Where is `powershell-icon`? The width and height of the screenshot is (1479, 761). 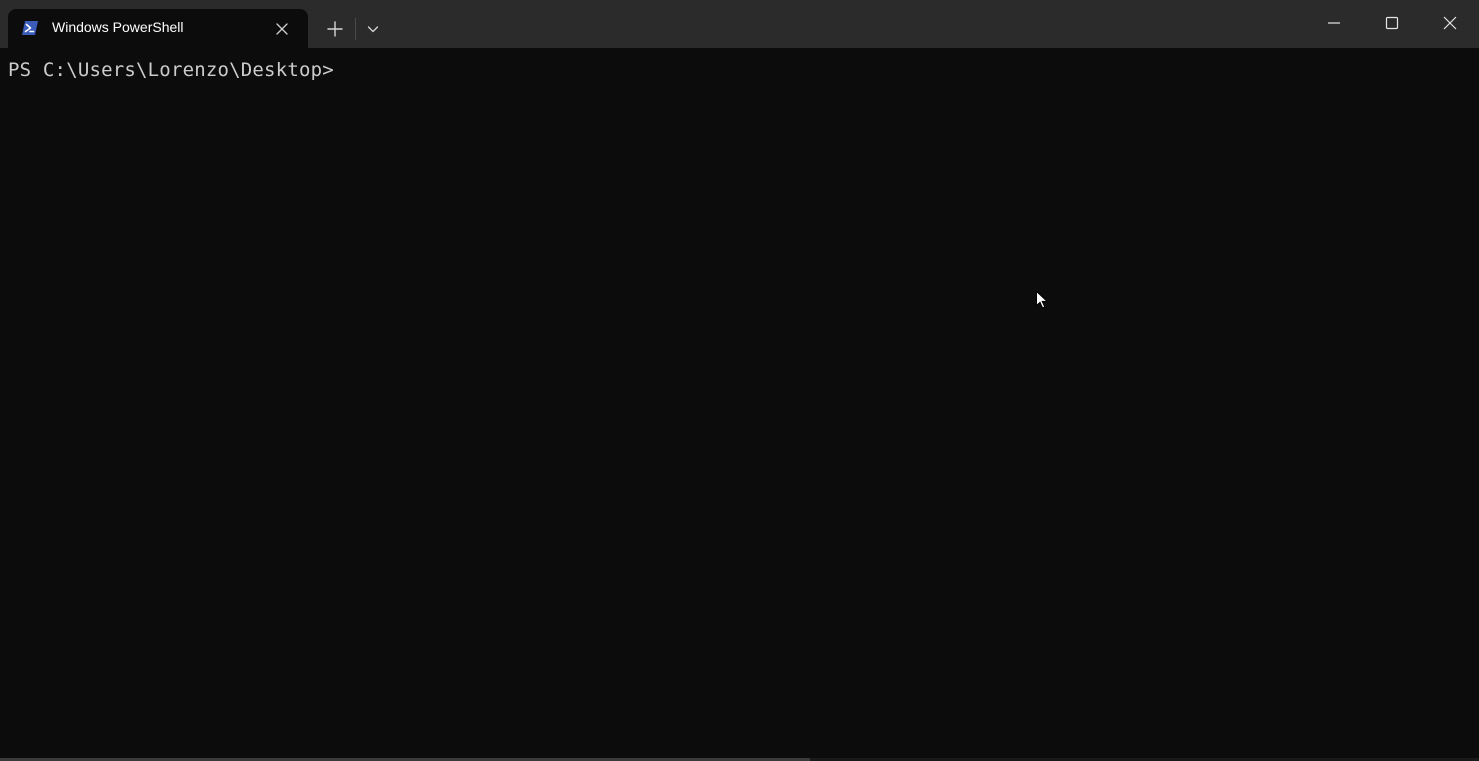 powershell-icon is located at coordinates (30, 28).